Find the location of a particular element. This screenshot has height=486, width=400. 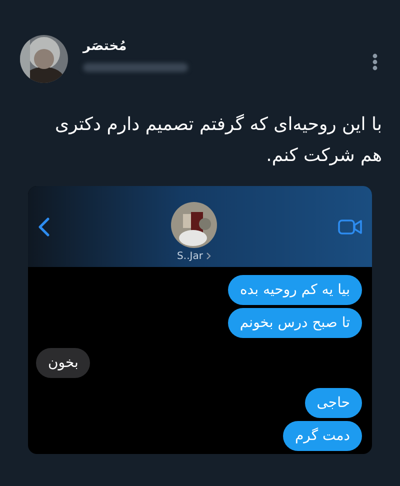

back-icon is located at coordinates (44, 226).